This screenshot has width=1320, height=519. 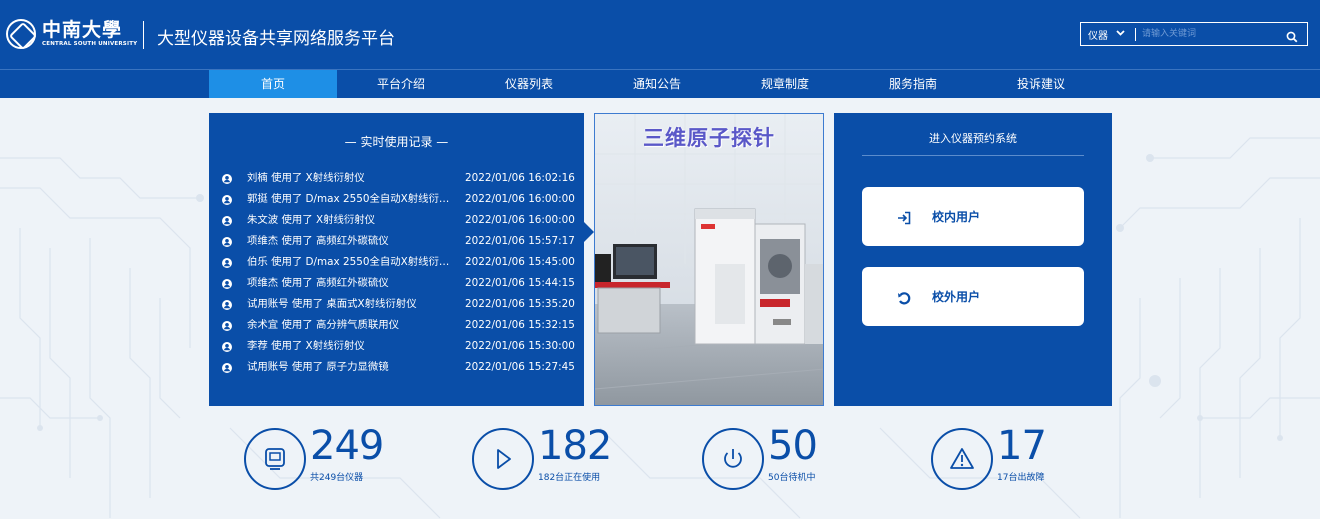 I want to click on university-logo-en: CENTRAL SOUTH UNIVERSITY, so click(x=90, y=44).